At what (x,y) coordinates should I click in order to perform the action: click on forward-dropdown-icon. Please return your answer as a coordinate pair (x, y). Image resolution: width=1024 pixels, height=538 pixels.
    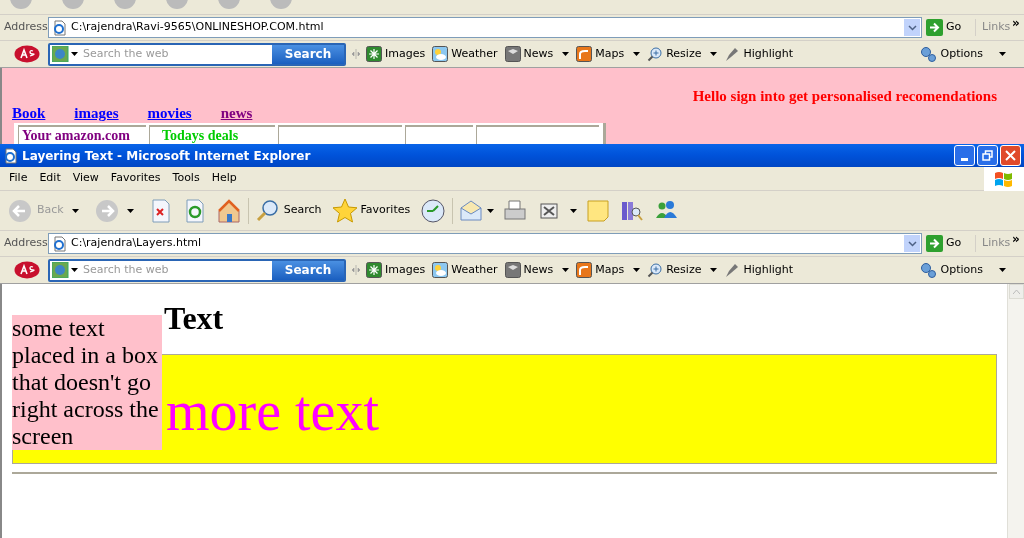
    Looking at the image, I should click on (130, 210).